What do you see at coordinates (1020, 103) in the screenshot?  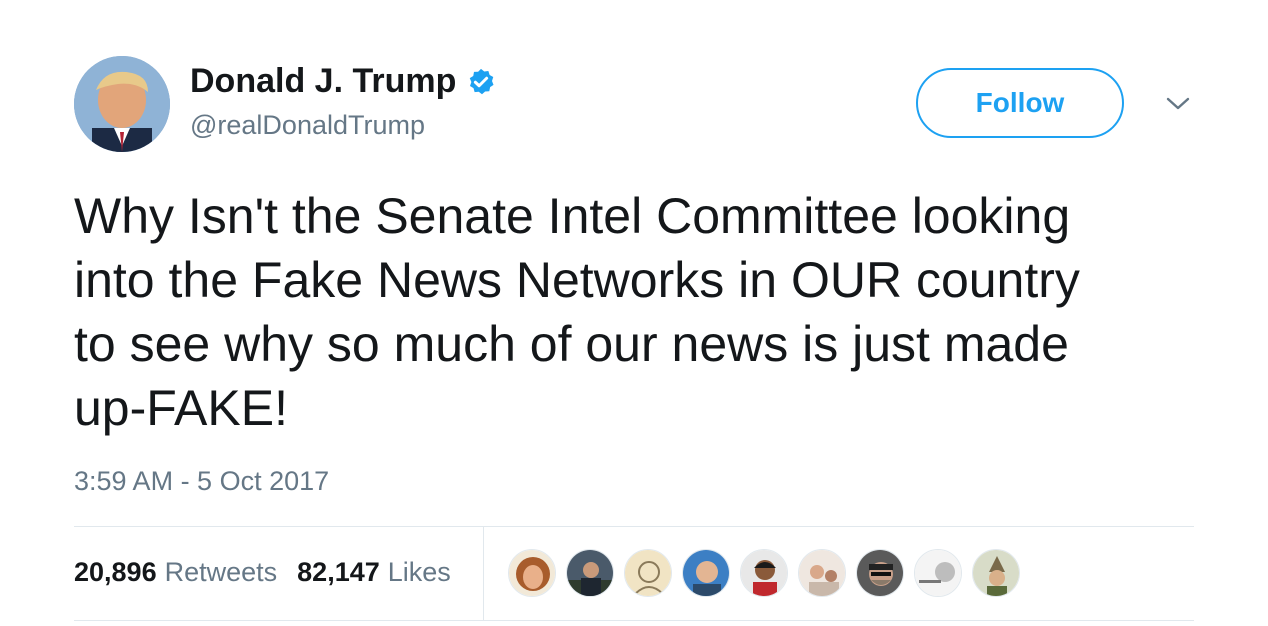 I see `follow-button: Follow` at bounding box center [1020, 103].